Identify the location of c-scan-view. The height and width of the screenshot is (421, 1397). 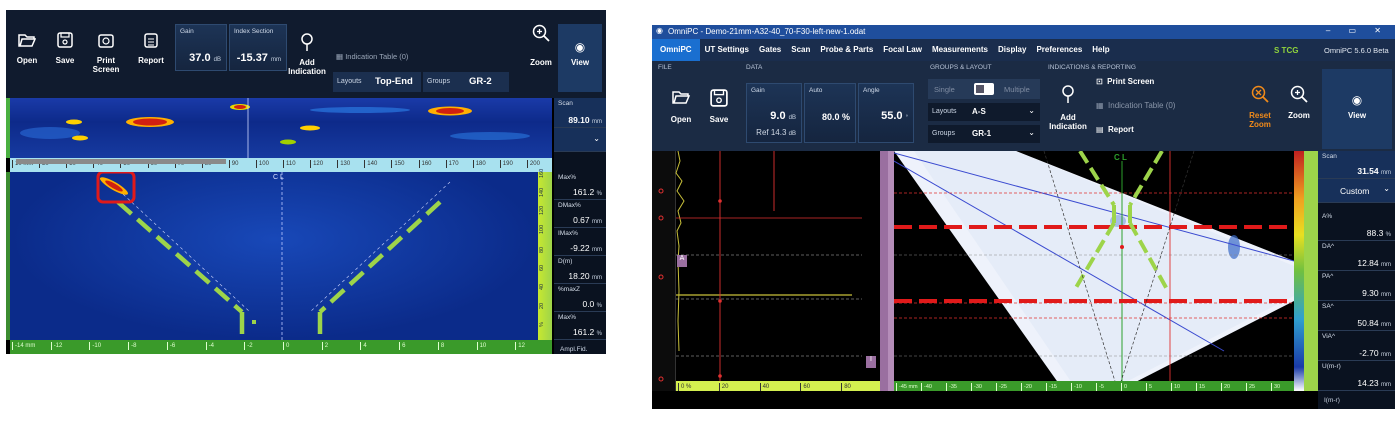
(281, 128).